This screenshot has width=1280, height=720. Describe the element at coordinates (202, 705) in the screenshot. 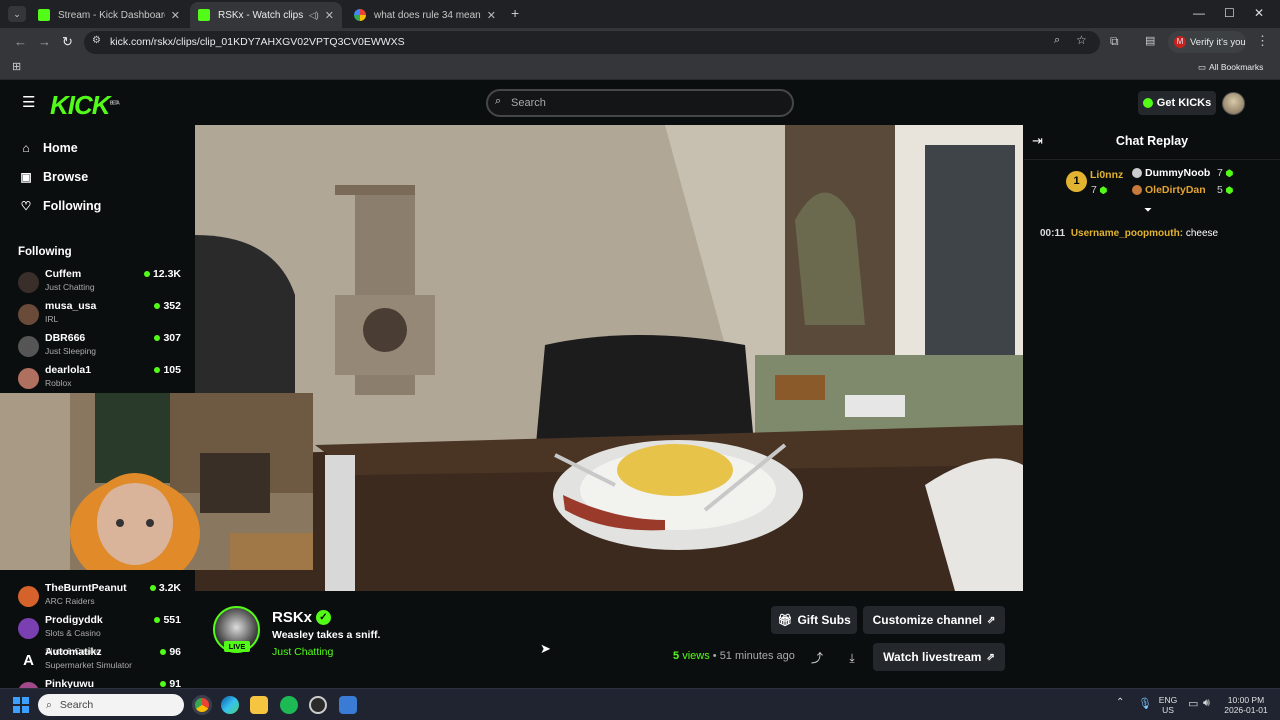

I see `chrome-icon` at that location.